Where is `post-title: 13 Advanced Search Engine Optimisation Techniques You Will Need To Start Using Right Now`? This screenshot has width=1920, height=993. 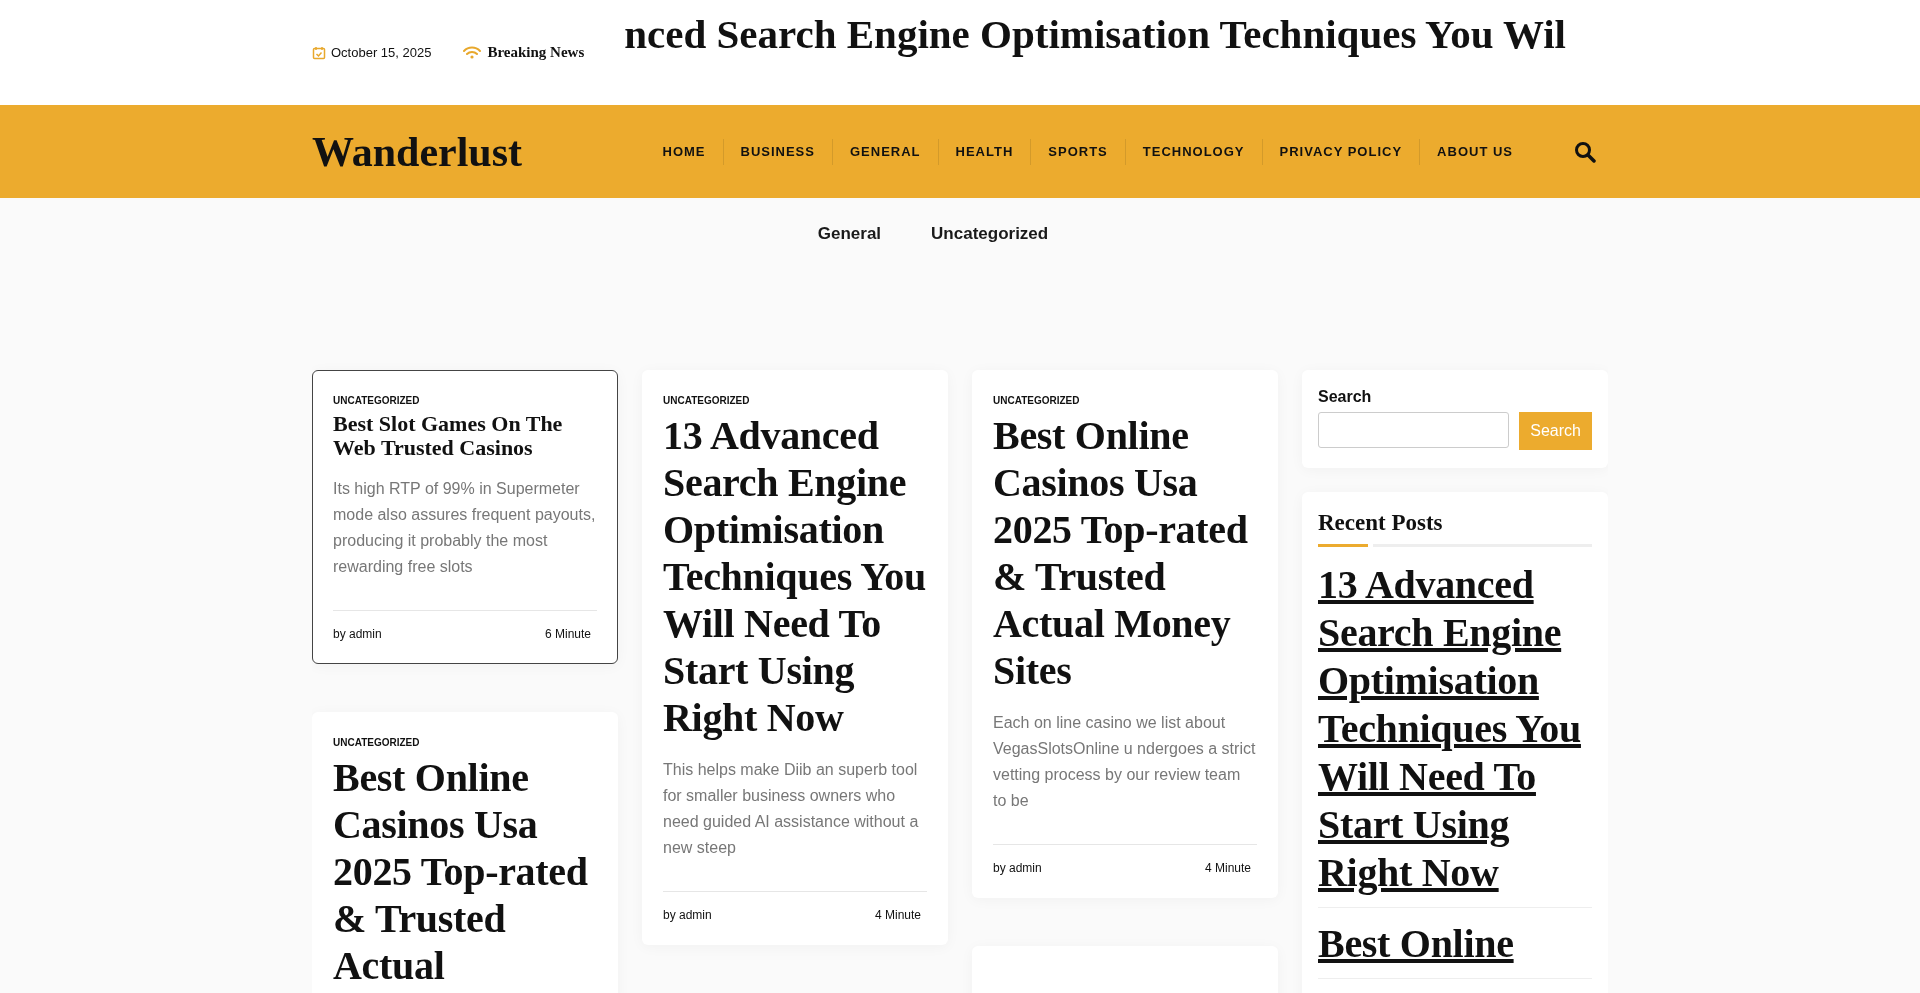 post-title: 13 Advanced Search Engine Optimisation Techniques You Will Need To Start Using Right Now is located at coordinates (795, 576).